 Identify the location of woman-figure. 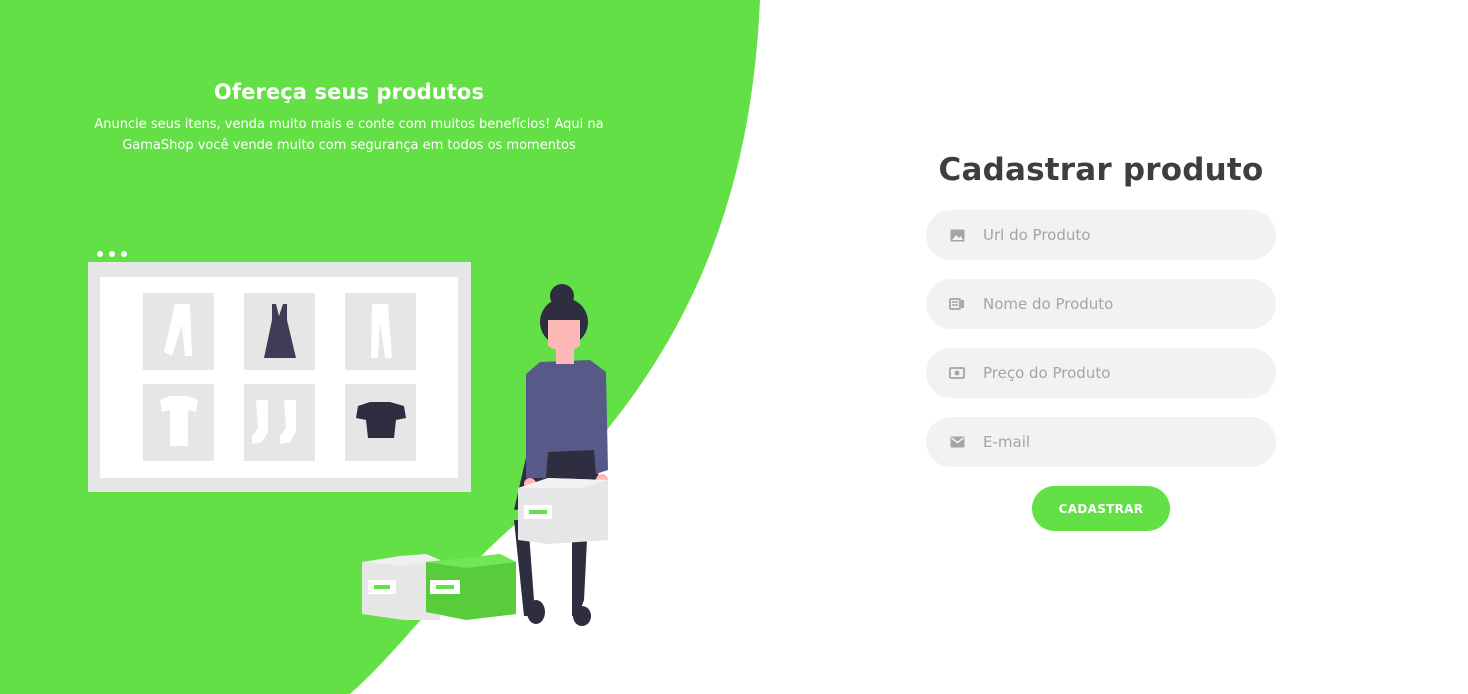
(561, 455).